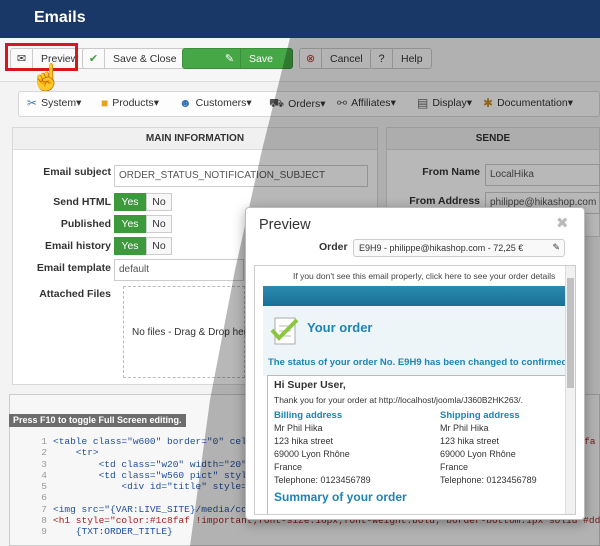  Describe the element at coordinates (562, 223) in the screenshot. I see `close-icon: ✖` at that location.